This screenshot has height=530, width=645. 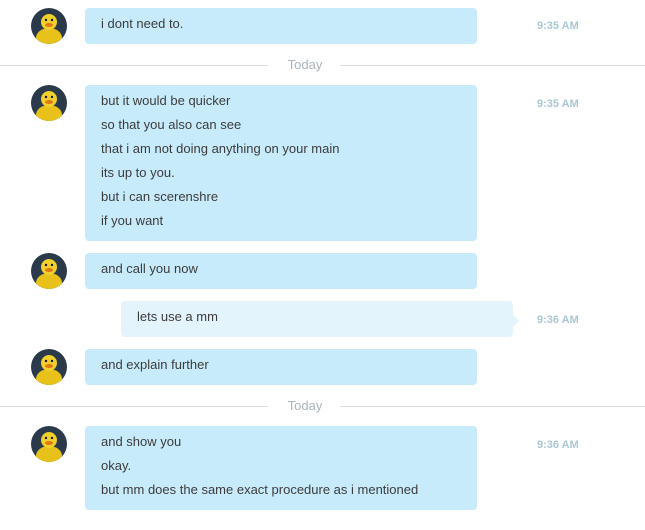 What do you see at coordinates (320, 319) in the screenshot?
I see `outgoing-message-bubble: lets use a mm` at bounding box center [320, 319].